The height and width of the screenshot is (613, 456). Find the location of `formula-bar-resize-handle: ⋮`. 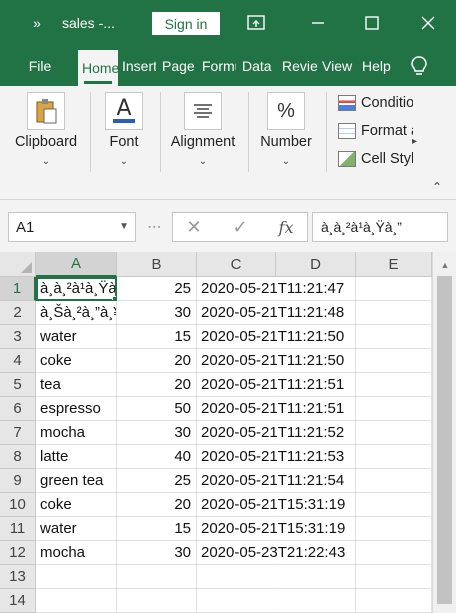

formula-bar-resize-handle: ⋮ is located at coordinates (155, 226).